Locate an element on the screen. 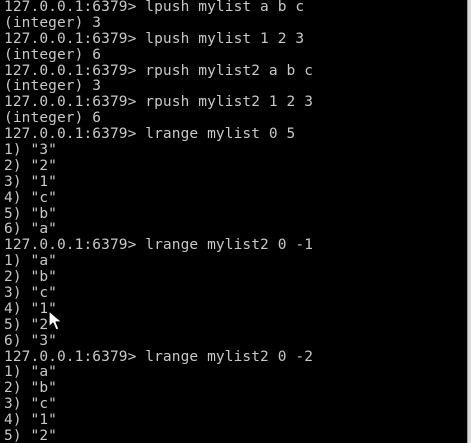  terminal-line: 5) "b" is located at coordinates (30, 214).